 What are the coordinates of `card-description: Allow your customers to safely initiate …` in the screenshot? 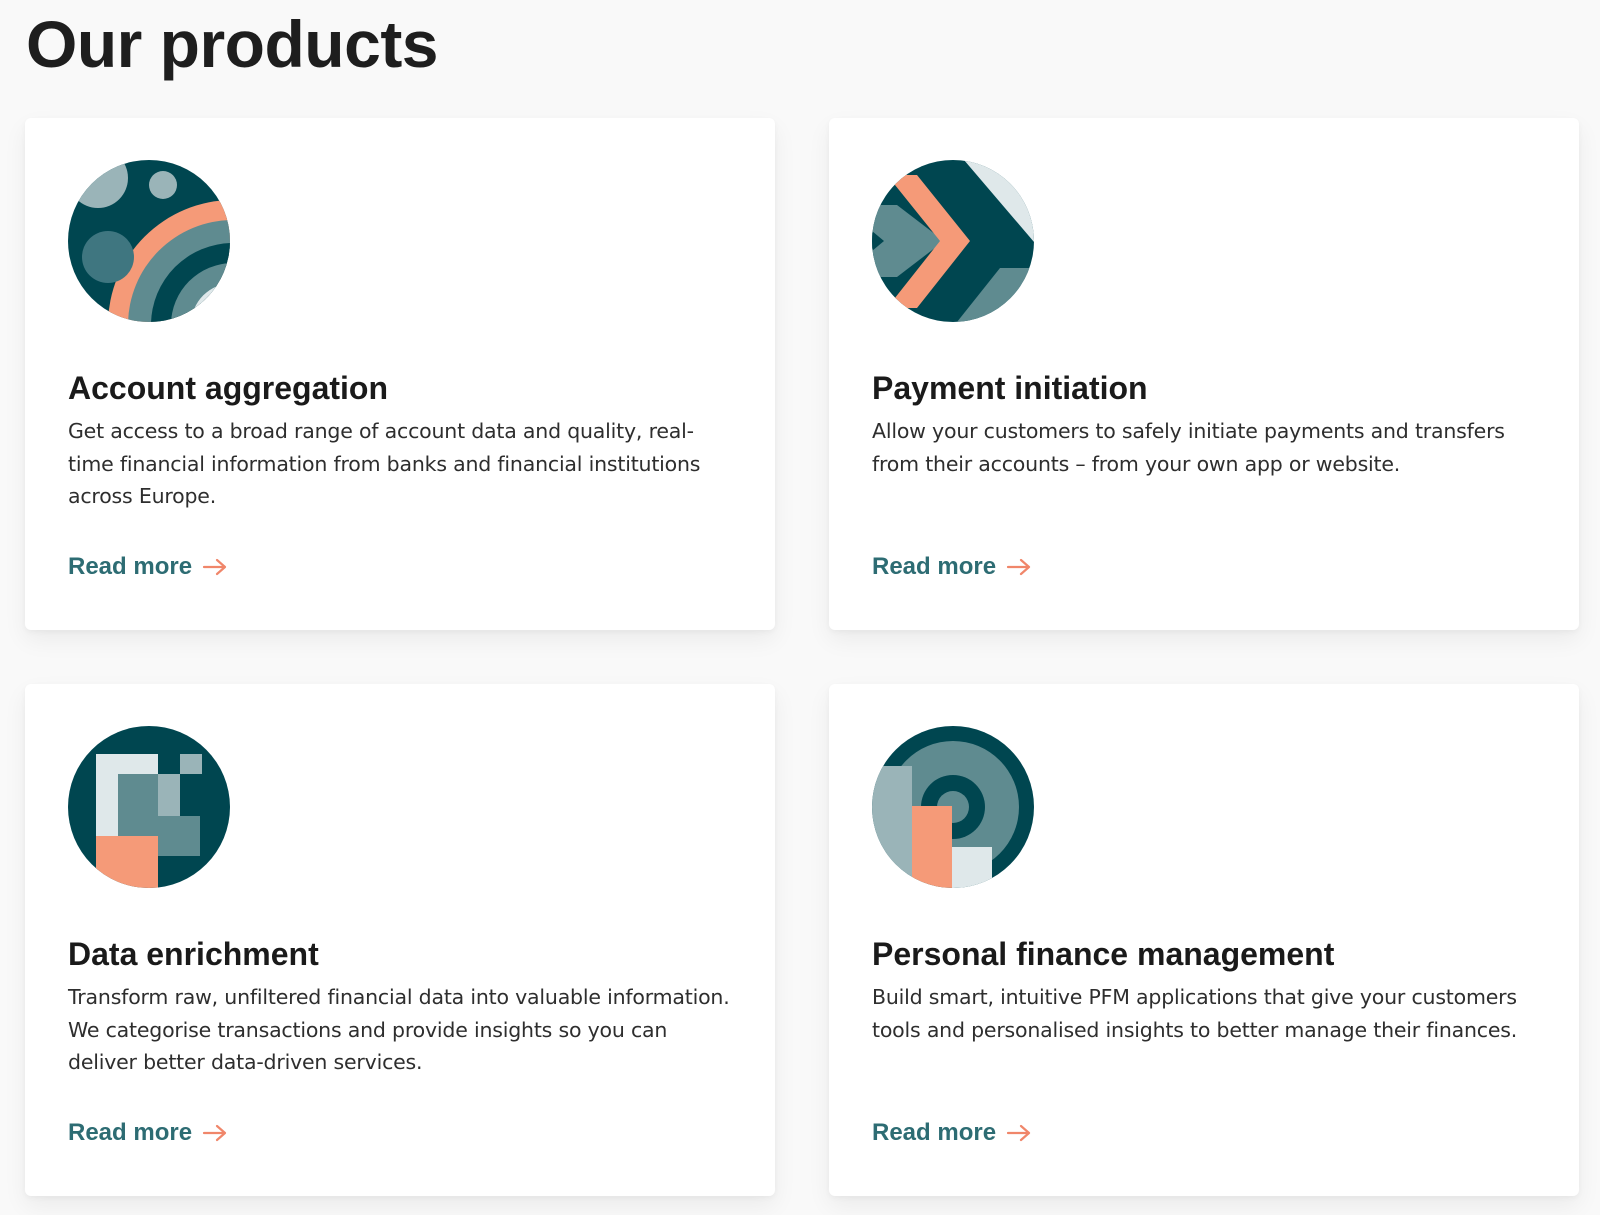 It's located at (1188, 447).